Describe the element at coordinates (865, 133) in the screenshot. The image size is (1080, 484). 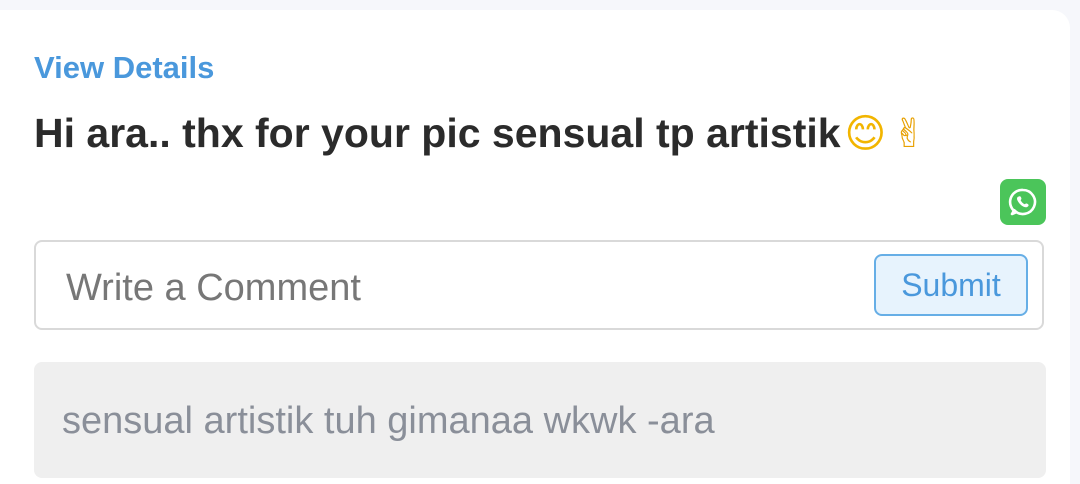
I see `smiling-face-emoji-icon: 😊` at that location.